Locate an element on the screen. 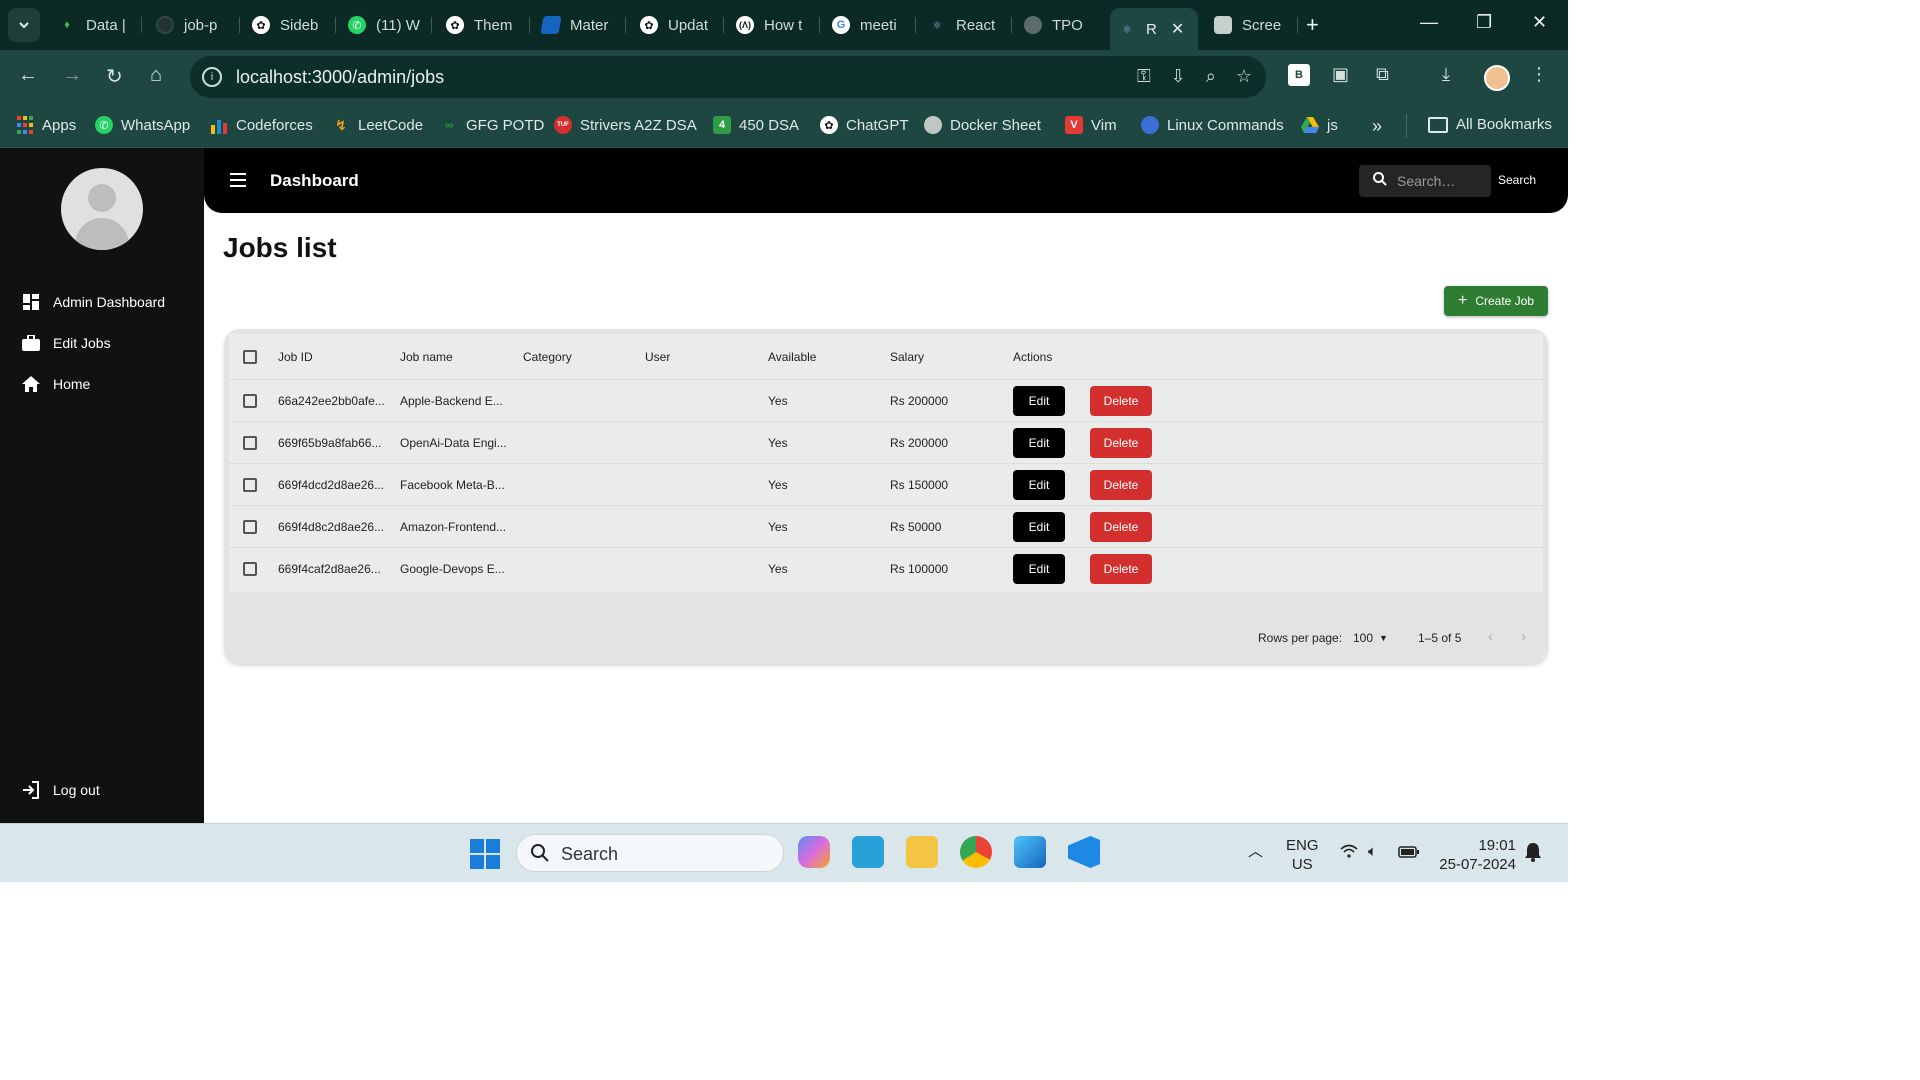  browser-tab: ♦ Data | is located at coordinates (96, 25).